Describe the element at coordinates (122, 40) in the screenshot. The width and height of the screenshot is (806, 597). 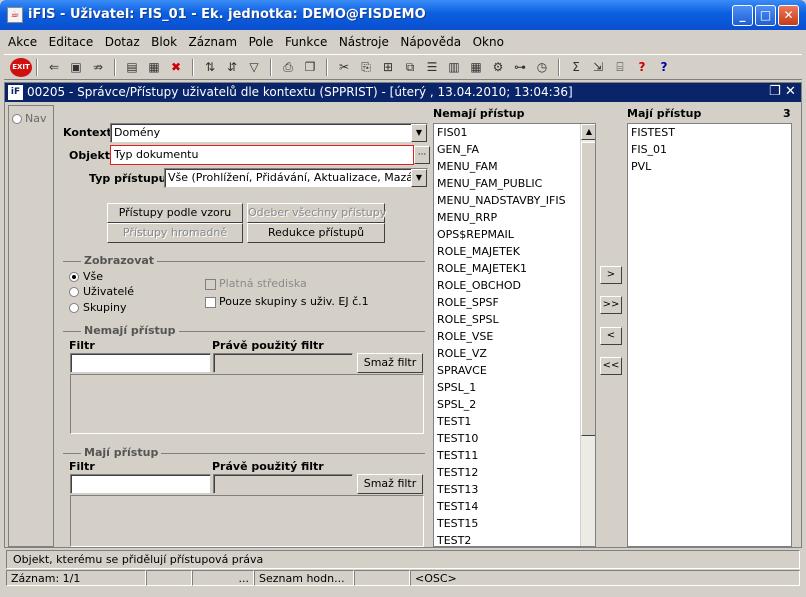
I see `menu-dotaz: Dotaz` at that location.